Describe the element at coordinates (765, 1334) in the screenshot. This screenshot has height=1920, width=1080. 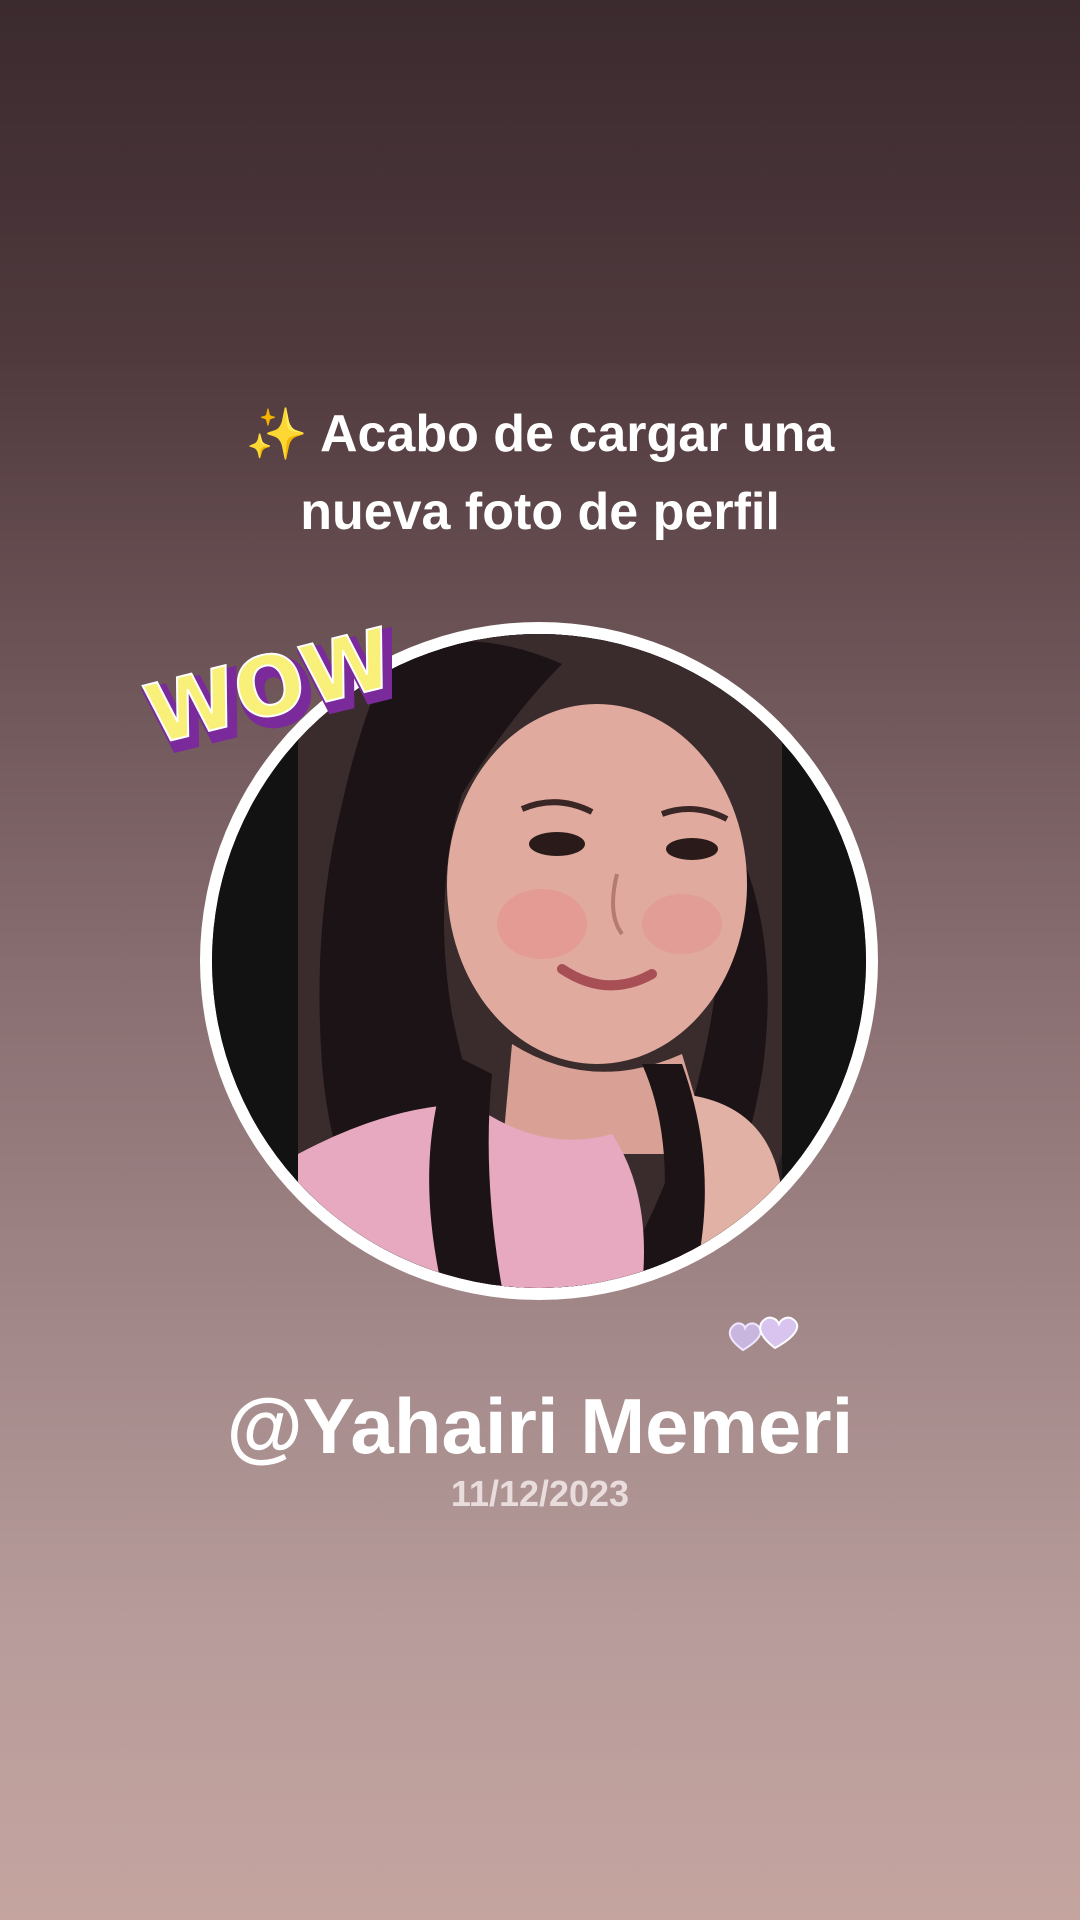
I see `hearts-icon` at that location.